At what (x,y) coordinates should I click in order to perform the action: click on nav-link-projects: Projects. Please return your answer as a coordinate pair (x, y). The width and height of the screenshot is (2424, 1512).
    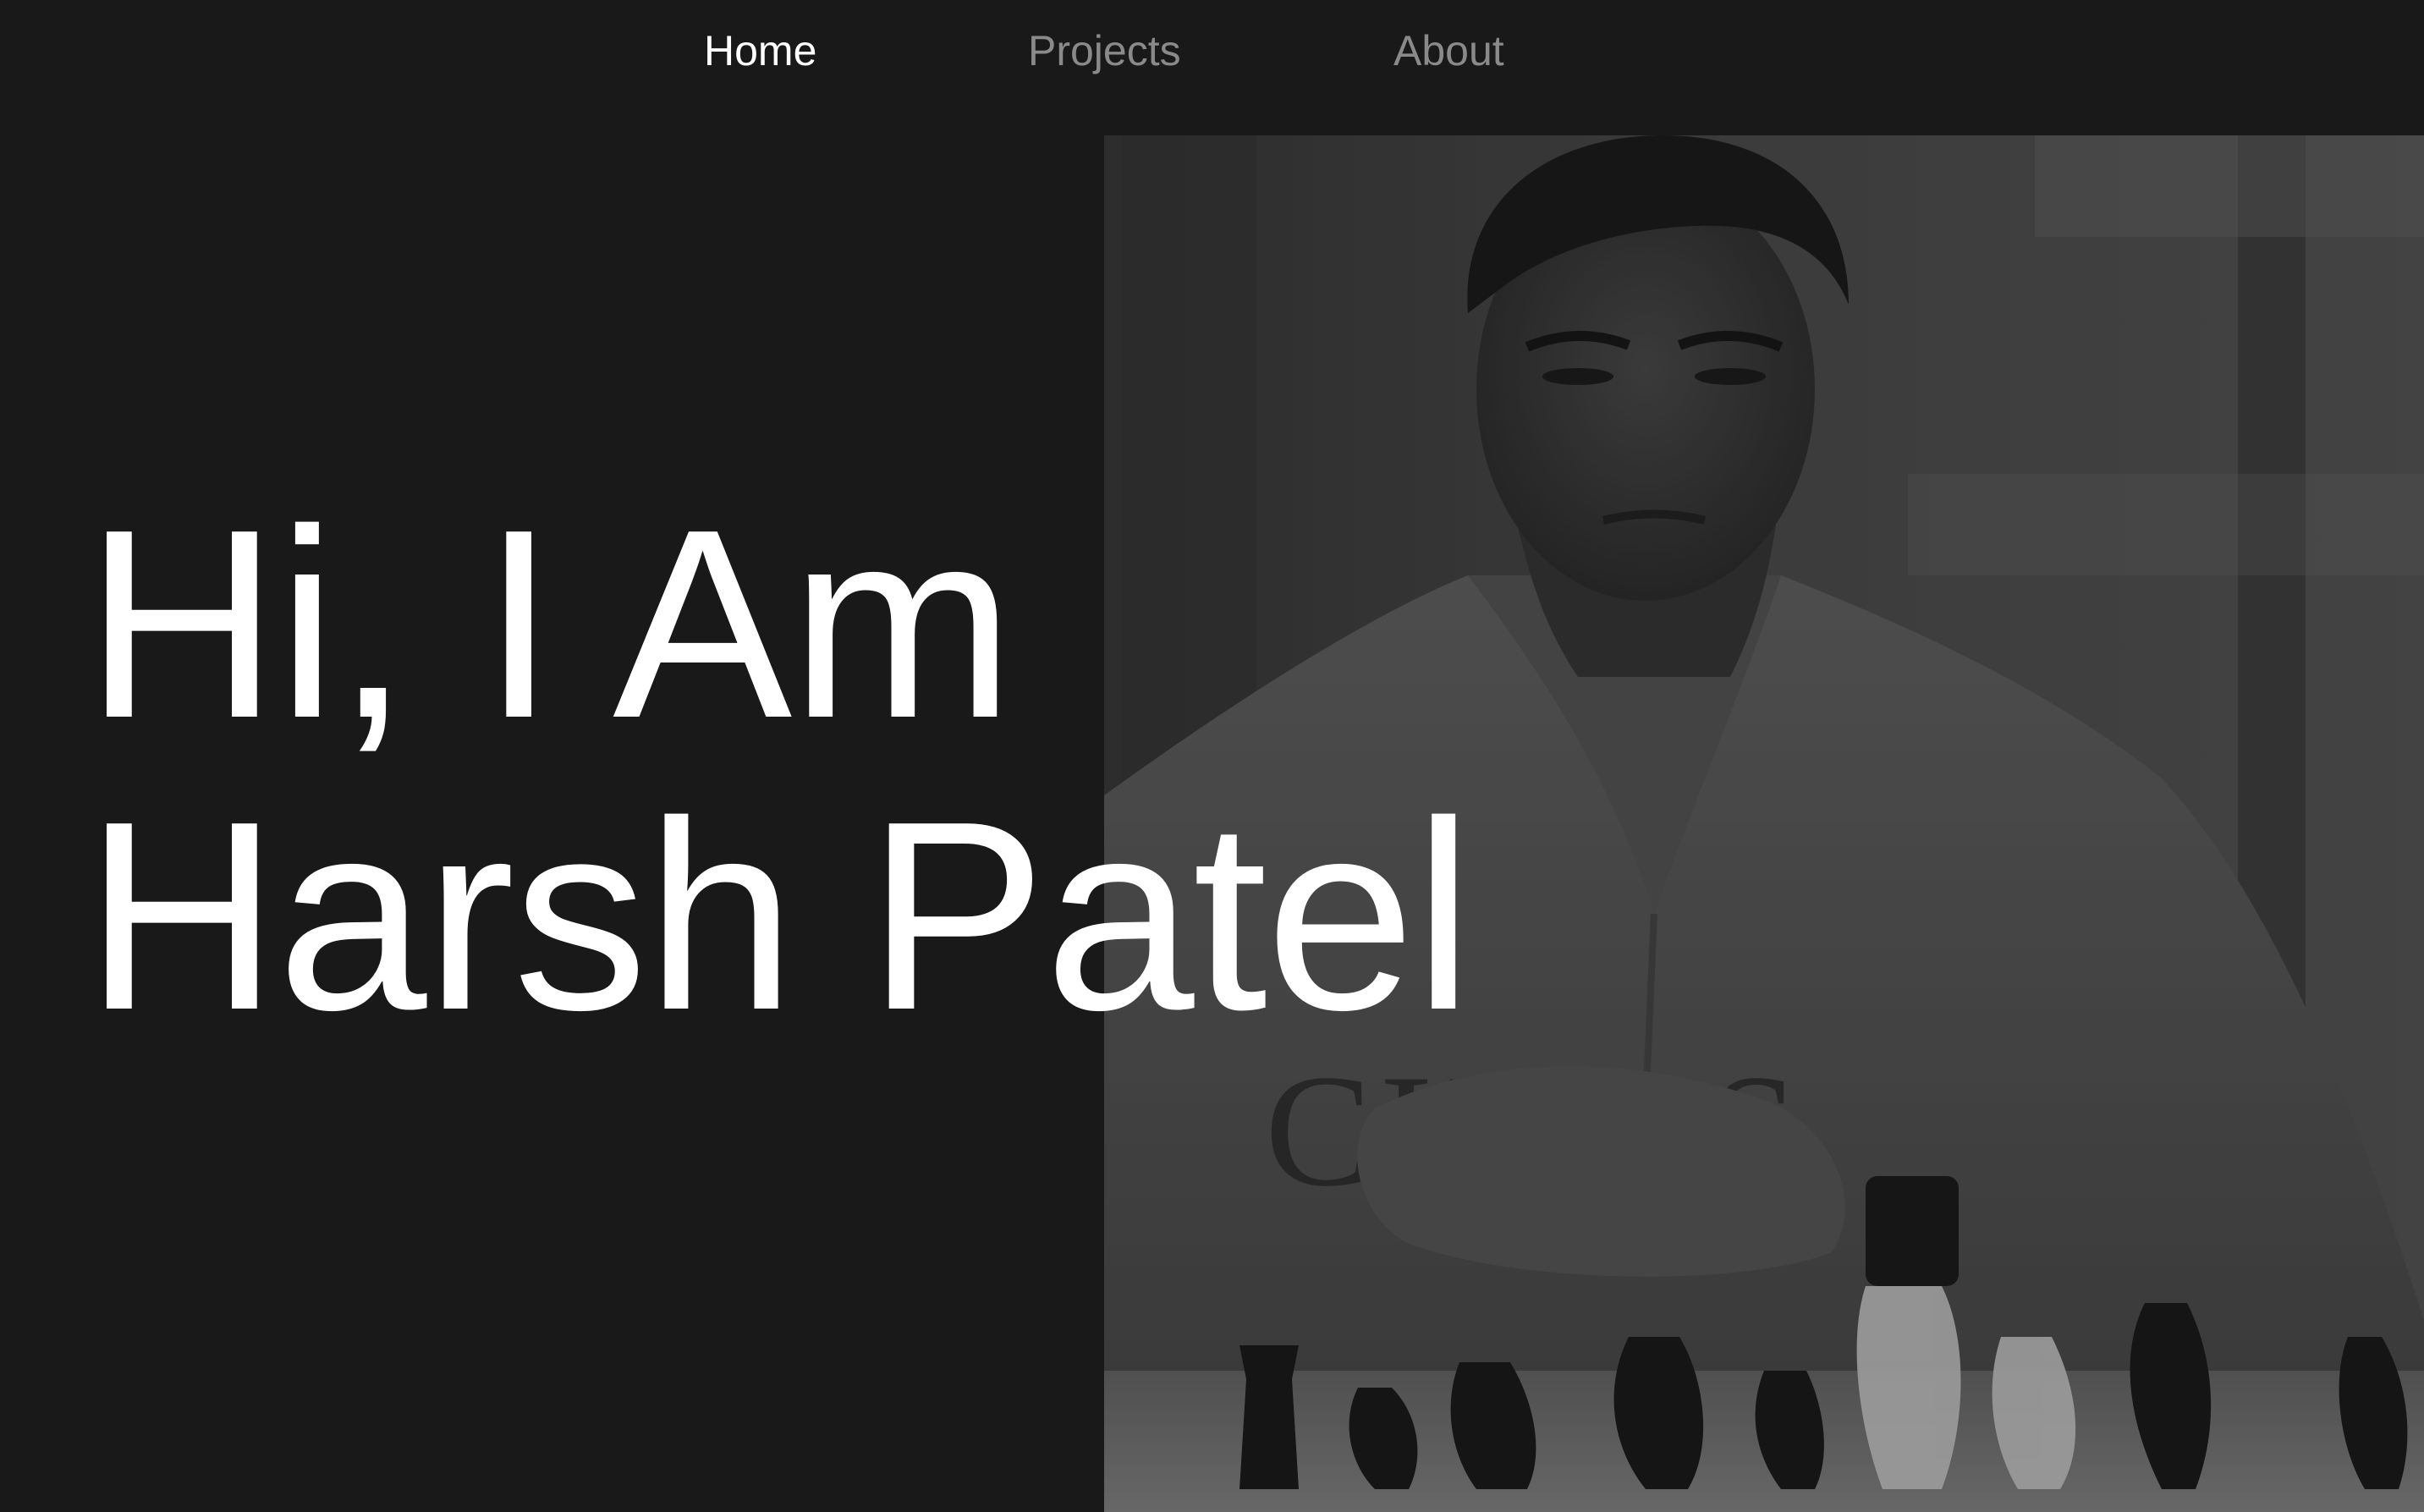
    Looking at the image, I should click on (1104, 51).